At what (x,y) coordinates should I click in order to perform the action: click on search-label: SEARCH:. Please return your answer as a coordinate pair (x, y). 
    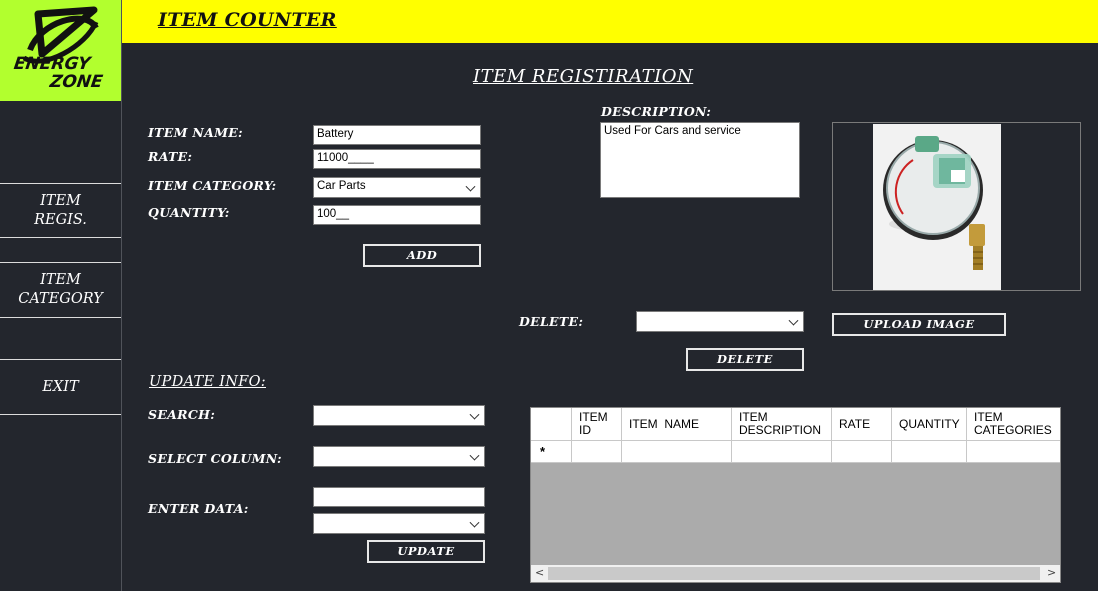
    Looking at the image, I should click on (182, 414).